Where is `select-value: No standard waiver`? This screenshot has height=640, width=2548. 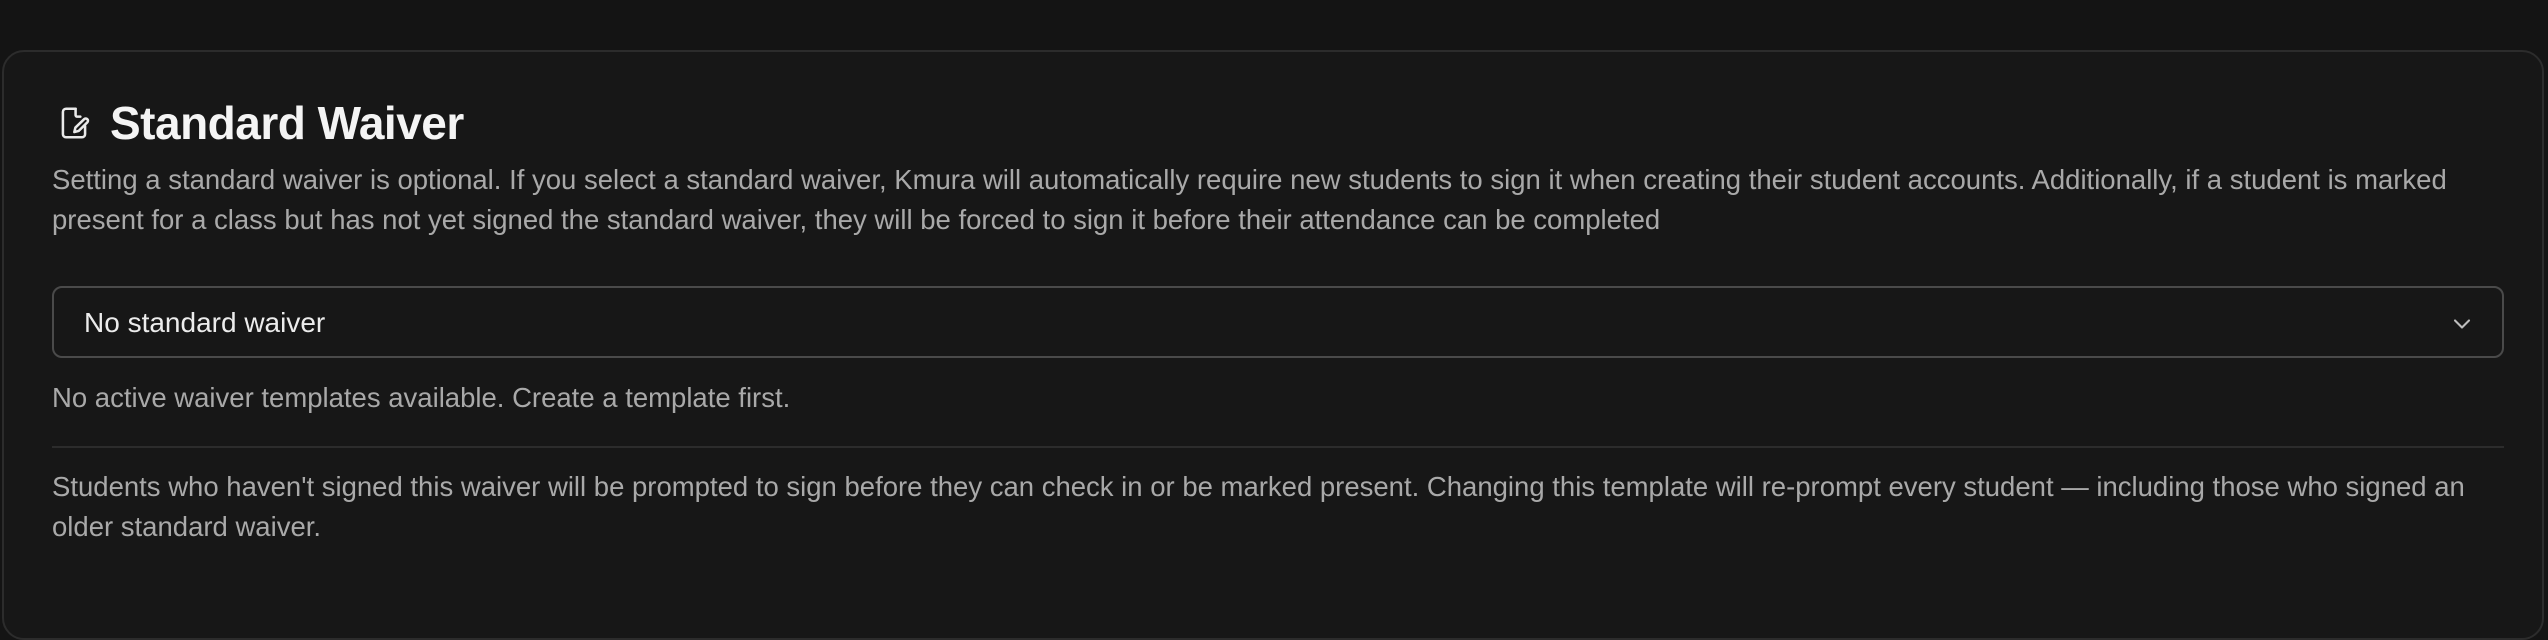
select-value: No standard waiver is located at coordinates (205, 322).